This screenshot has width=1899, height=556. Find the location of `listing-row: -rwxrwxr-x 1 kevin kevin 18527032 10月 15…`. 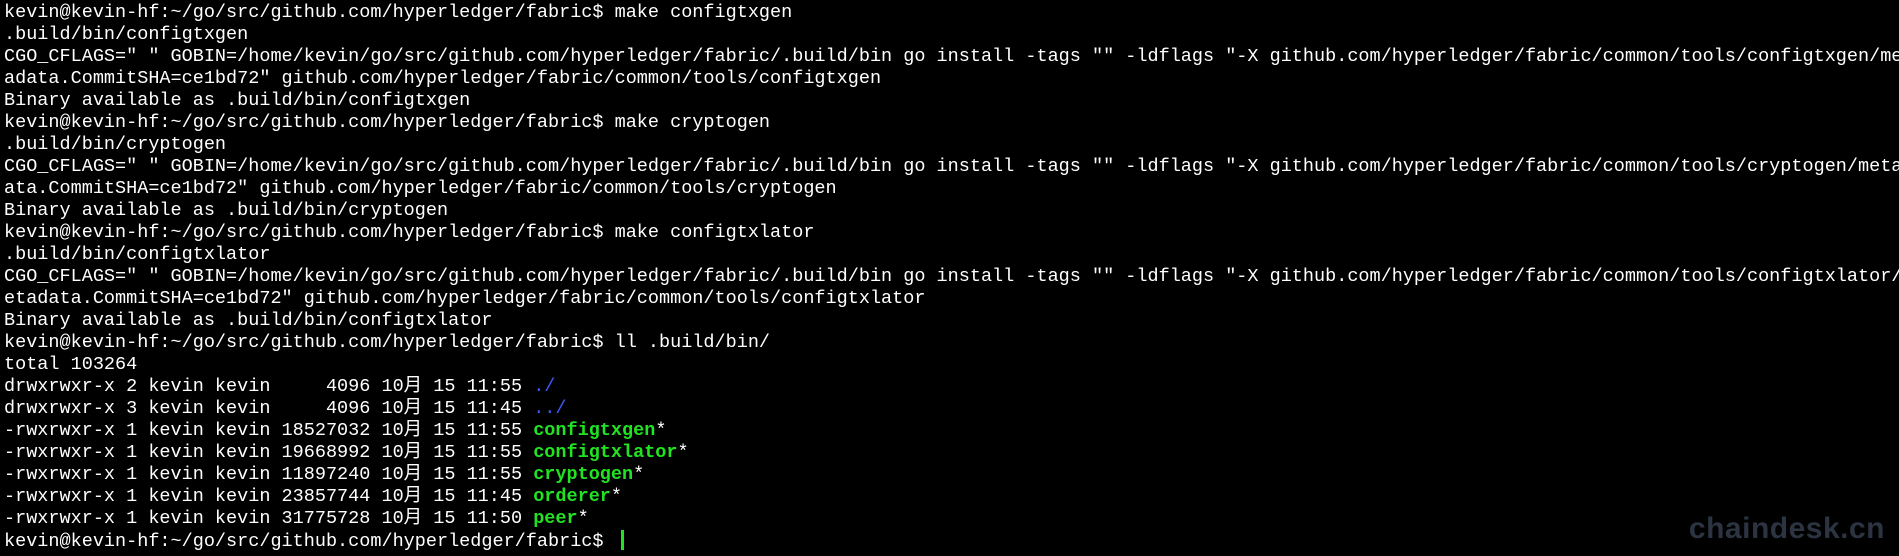

listing-row: -rwxrwxr-x 1 kevin kevin 18527032 10月 15… is located at coordinates (949, 431).